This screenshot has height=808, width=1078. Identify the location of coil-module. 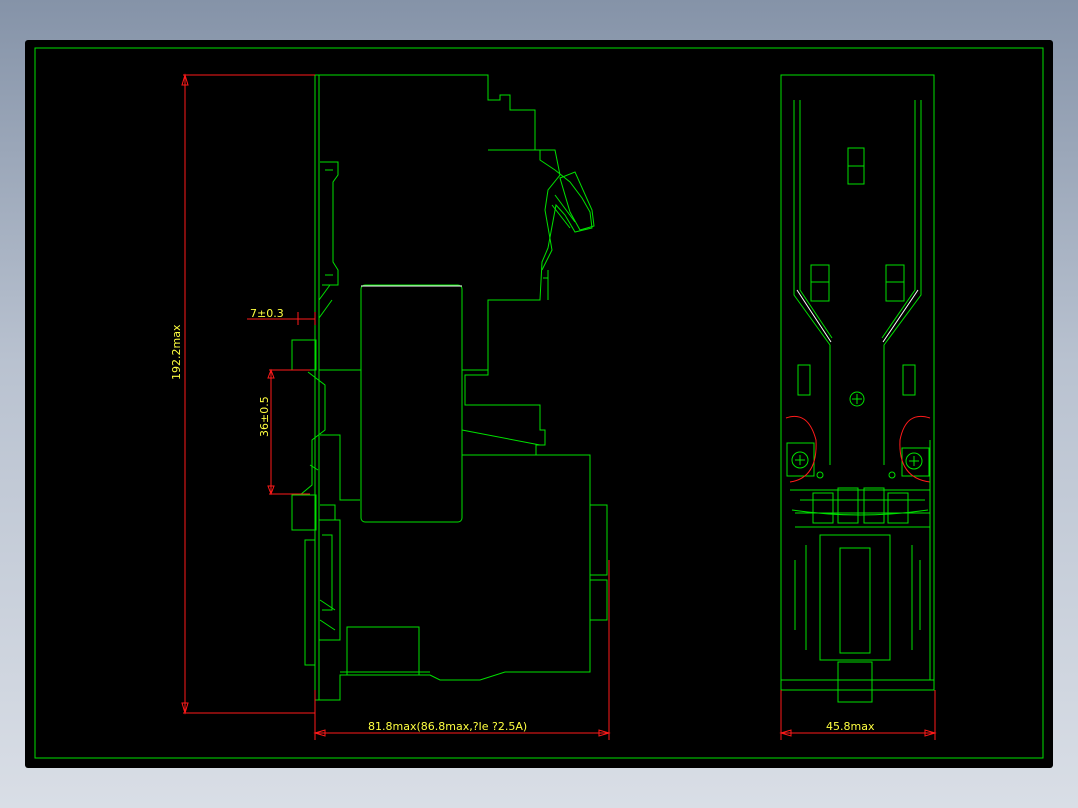
(411, 403).